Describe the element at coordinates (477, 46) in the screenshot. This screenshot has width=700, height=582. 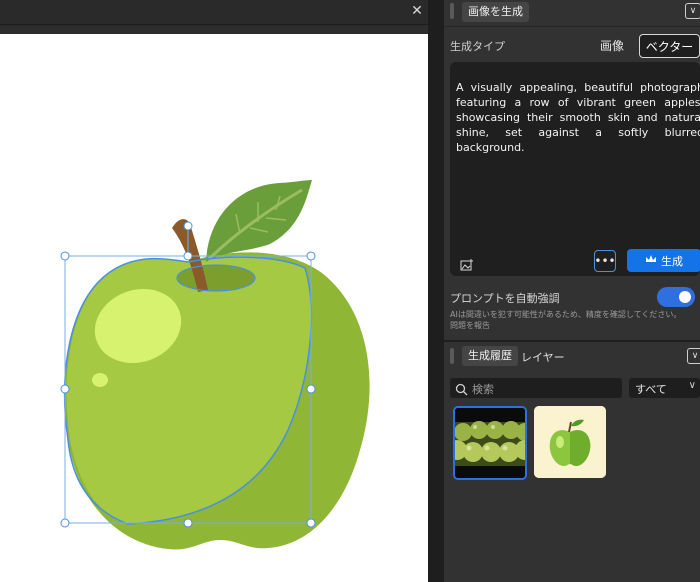
I see `generation-type-label: 生成タイプ` at that location.